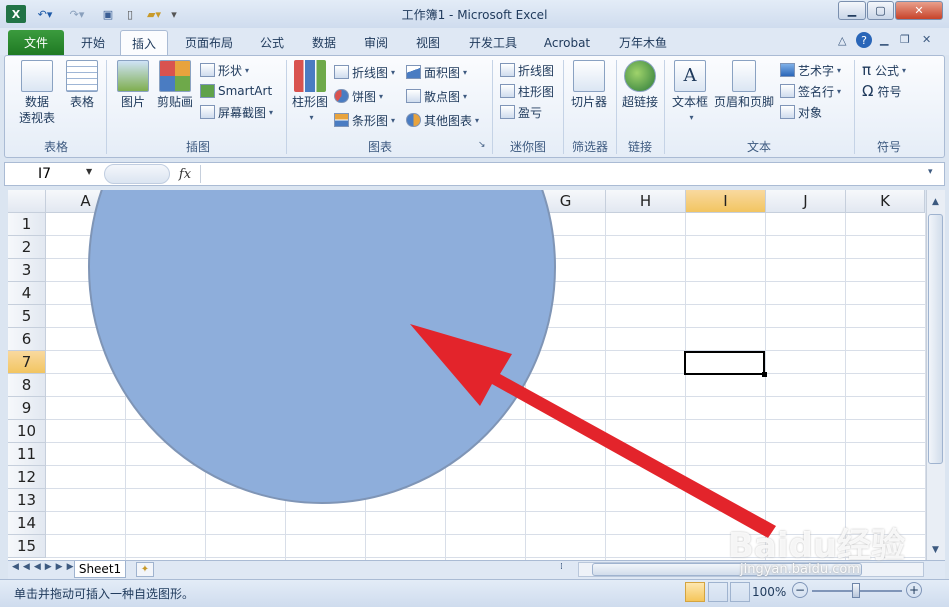 This screenshot has width=949, height=607. Describe the element at coordinates (593, 431) in the screenshot. I see `red-arrow-icon` at that location.